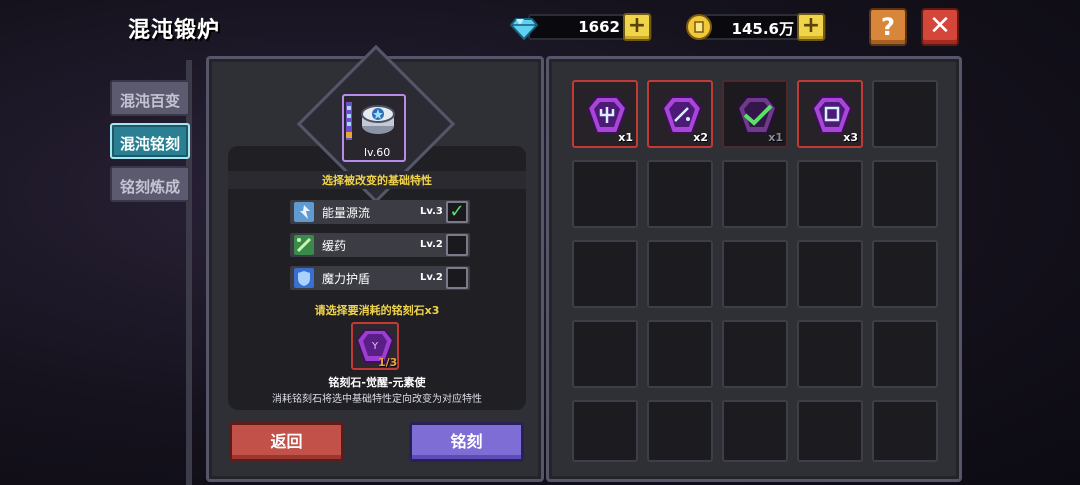  What do you see at coordinates (150, 141) in the screenshot?
I see `tab-chaos-inscription: 混沌铭刻` at bounding box center [150, 141].